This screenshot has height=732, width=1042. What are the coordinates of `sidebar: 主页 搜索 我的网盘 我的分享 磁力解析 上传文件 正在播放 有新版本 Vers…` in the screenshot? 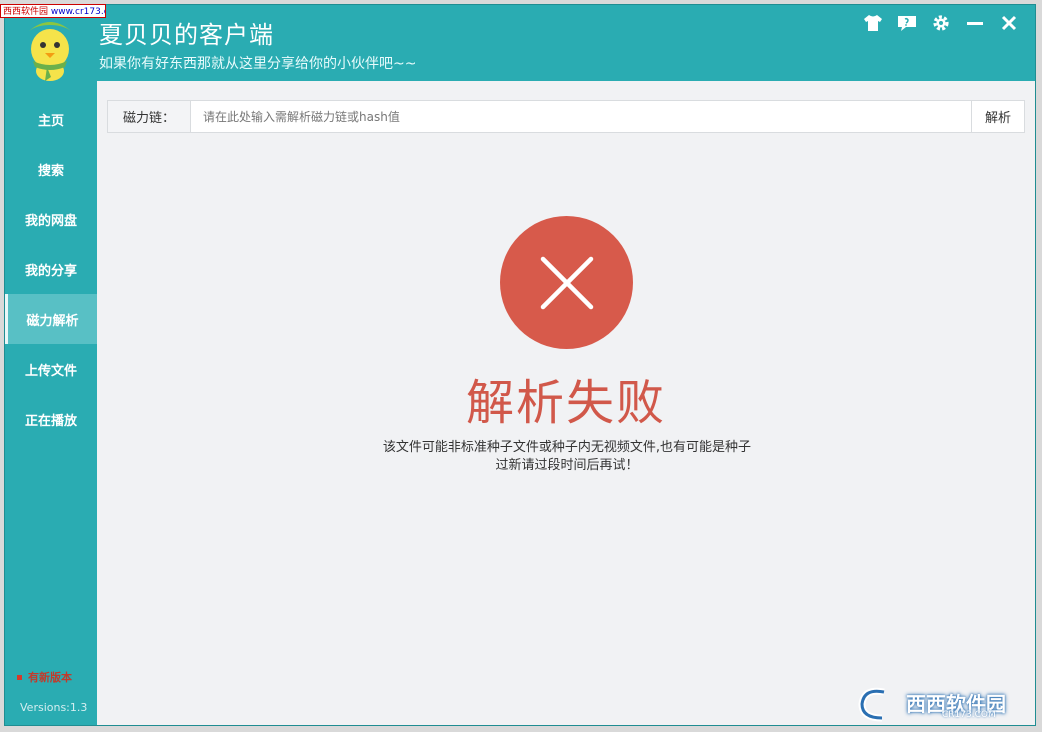 It's located at (51, 403).